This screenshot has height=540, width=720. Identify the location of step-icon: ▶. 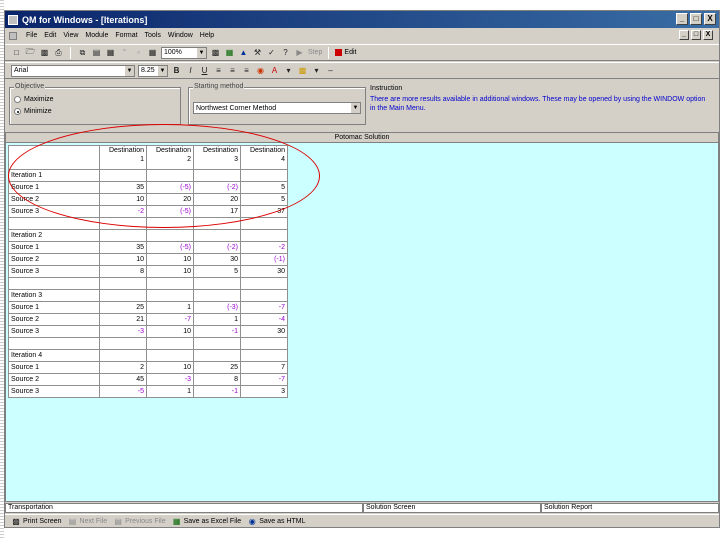
(299, 52).